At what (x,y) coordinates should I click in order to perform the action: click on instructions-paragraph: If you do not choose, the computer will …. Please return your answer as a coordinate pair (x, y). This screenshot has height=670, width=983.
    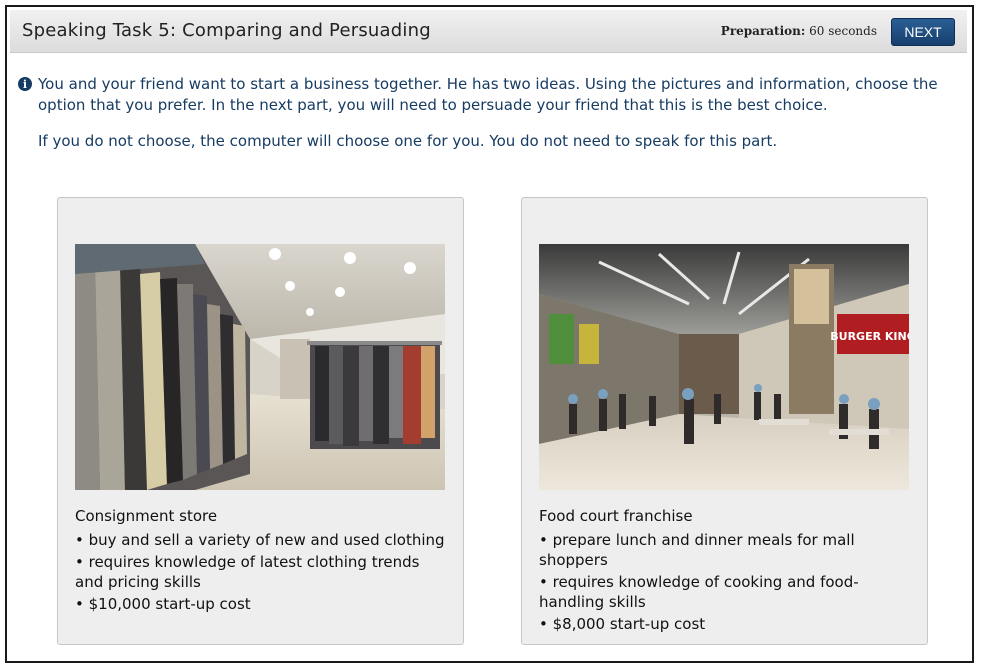
    Looking at the image, I should click on (408, 141).